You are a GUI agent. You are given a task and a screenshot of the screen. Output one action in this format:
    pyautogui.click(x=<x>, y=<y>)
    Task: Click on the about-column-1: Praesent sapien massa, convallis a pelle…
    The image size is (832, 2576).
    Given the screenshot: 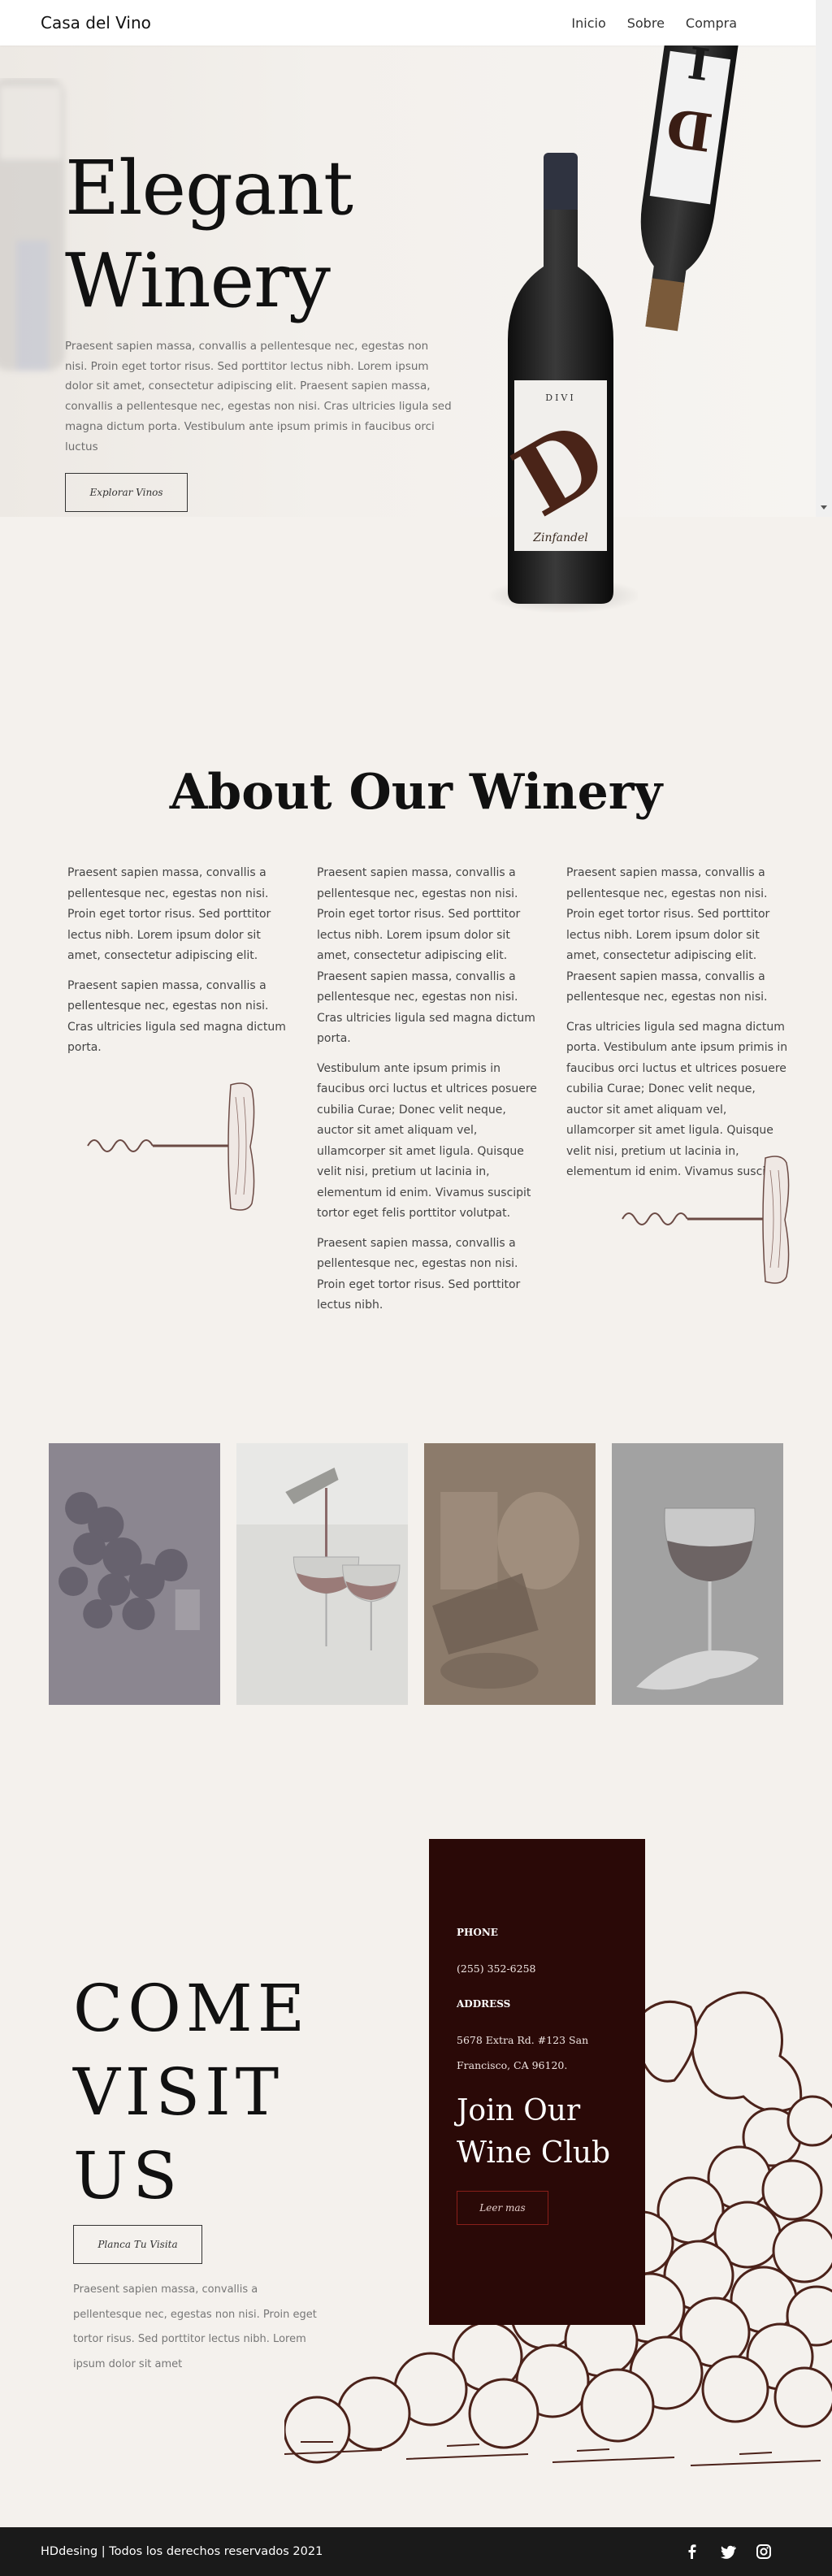 What is the action you would take?
    pyautogui.click(x=181, y=965)
    